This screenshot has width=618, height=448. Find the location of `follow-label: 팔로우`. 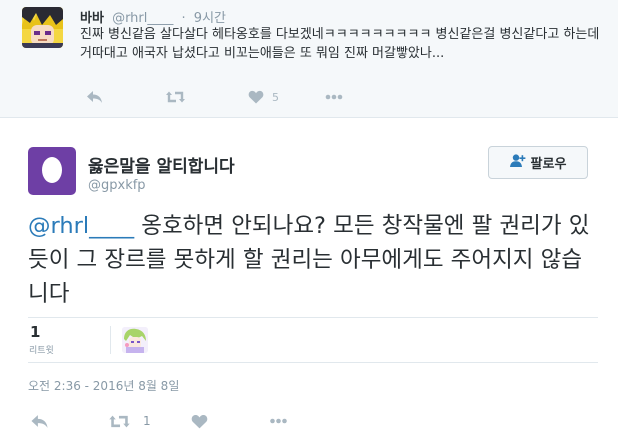

follow-label: 팔로우 is located at coordinates (548, 164).